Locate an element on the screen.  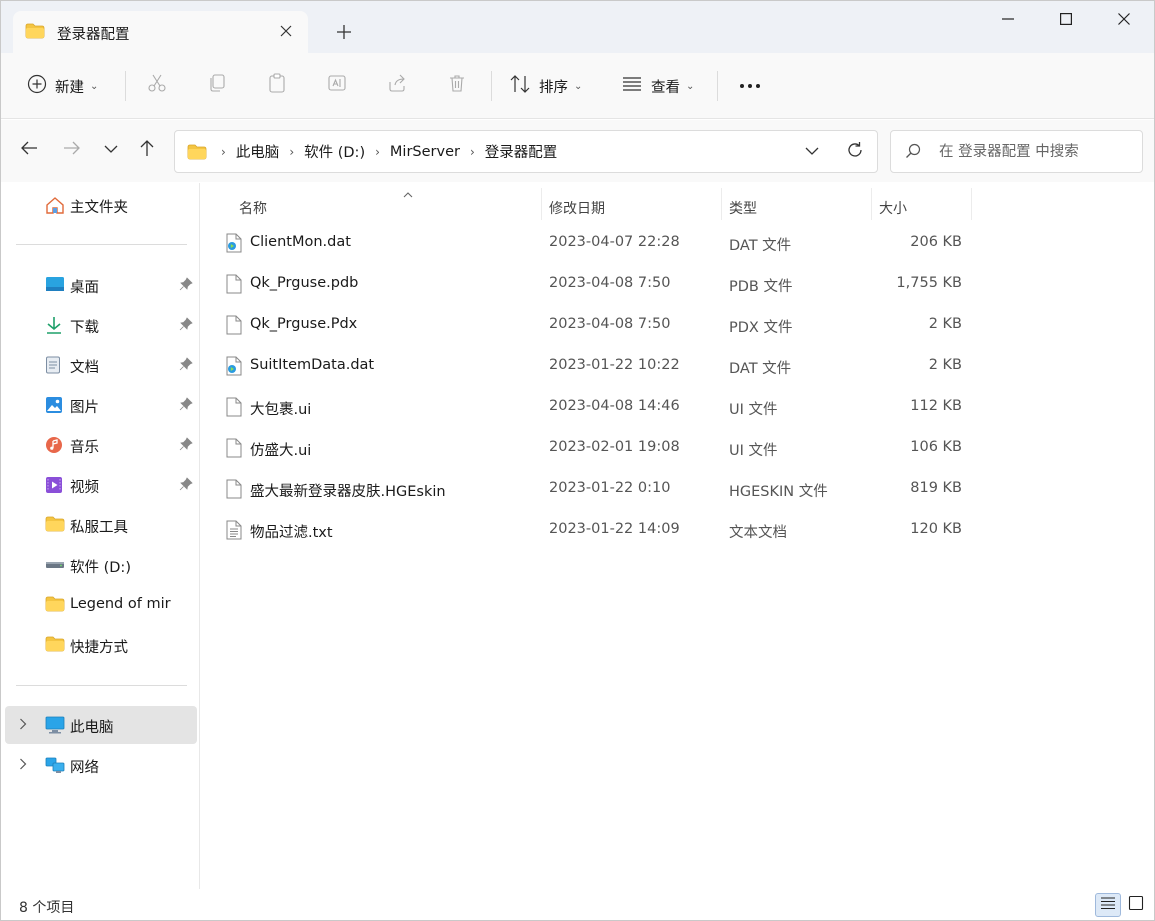
large-icons-view-button is located at coordinates (1136, 905).